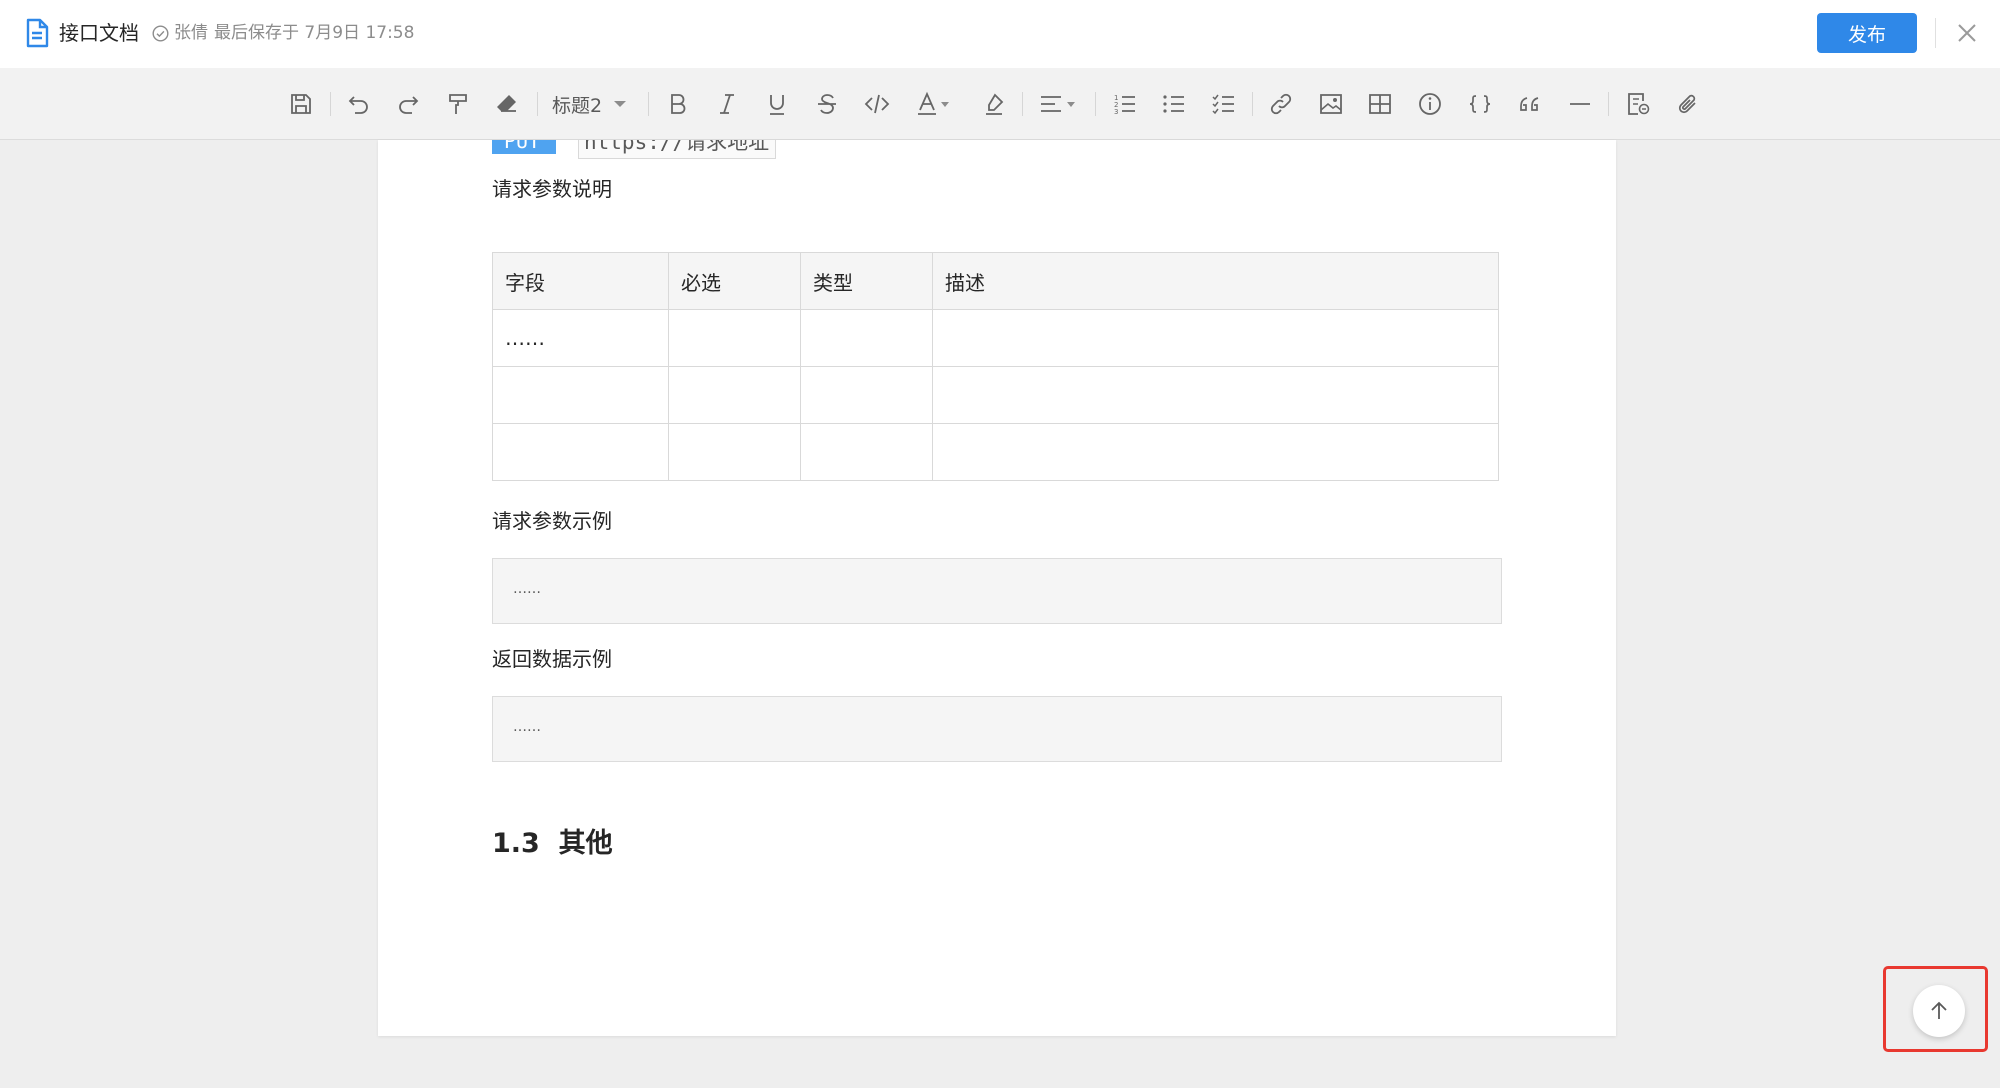  Describe the element at coordinates (1058, 104) in the screenshot. I see `align-icon` at that location.